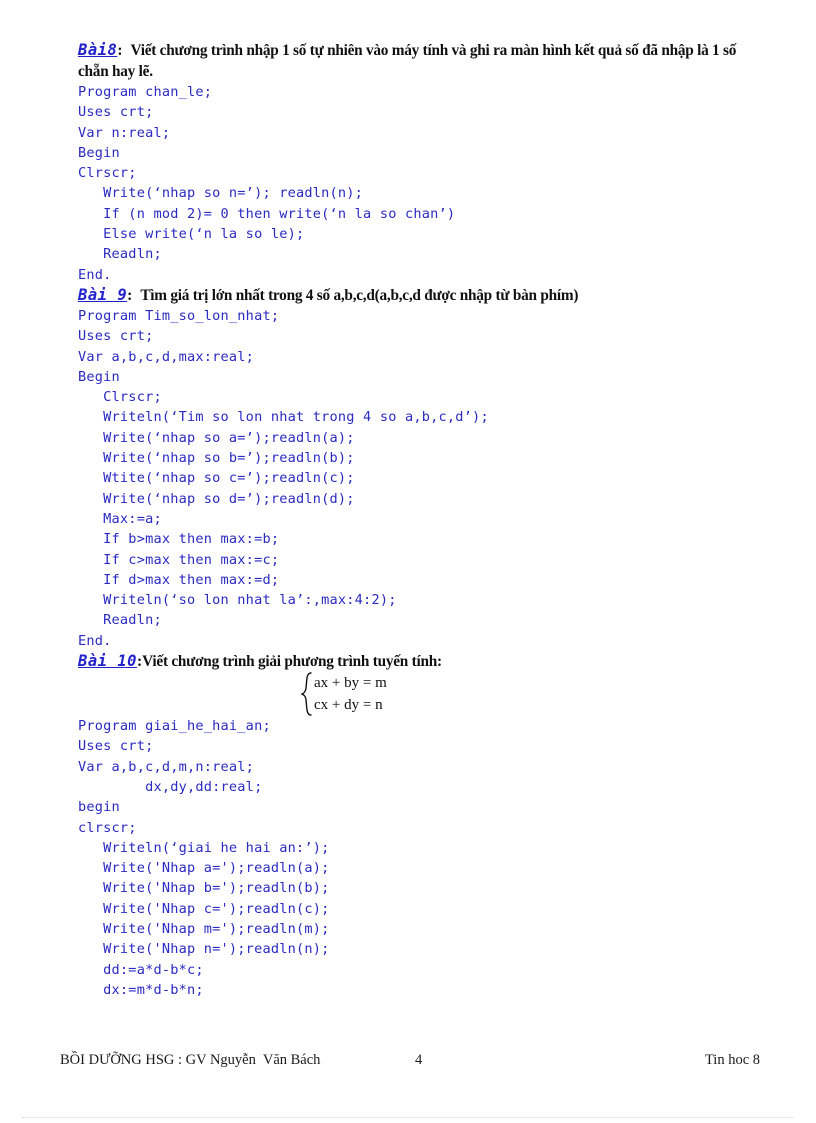 This screenshot has height=1123, width=816. I want to click on brace-icon, so click(307, 694).